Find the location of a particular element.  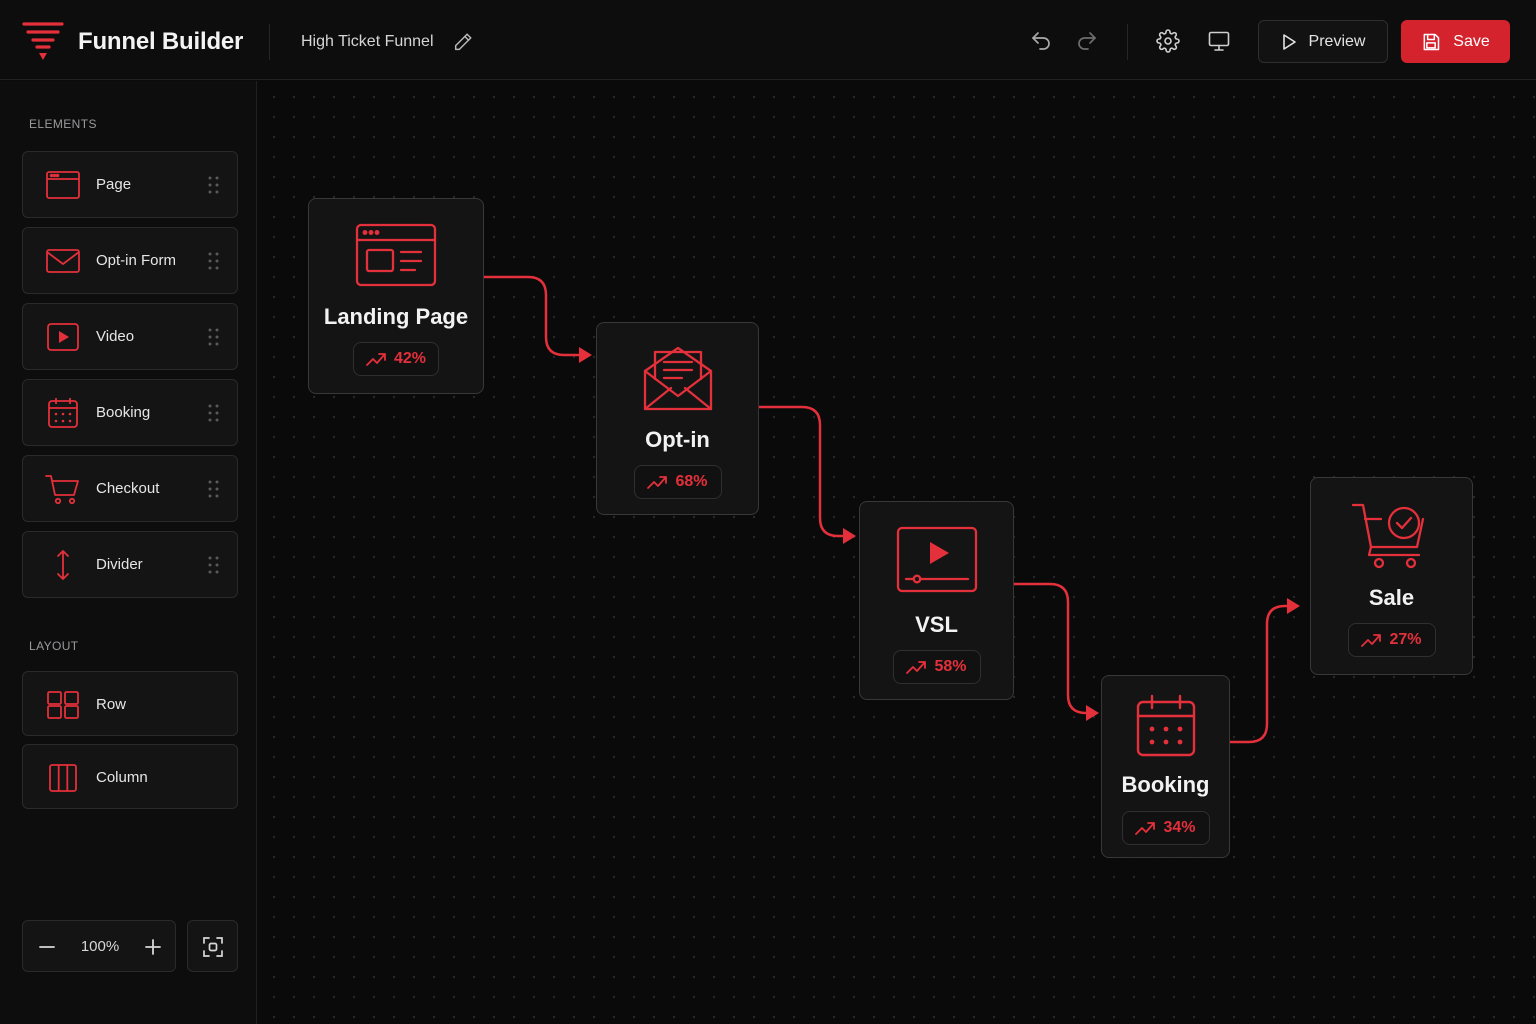

connector-vsl-to-booking is located at coordinates (1050, 648).